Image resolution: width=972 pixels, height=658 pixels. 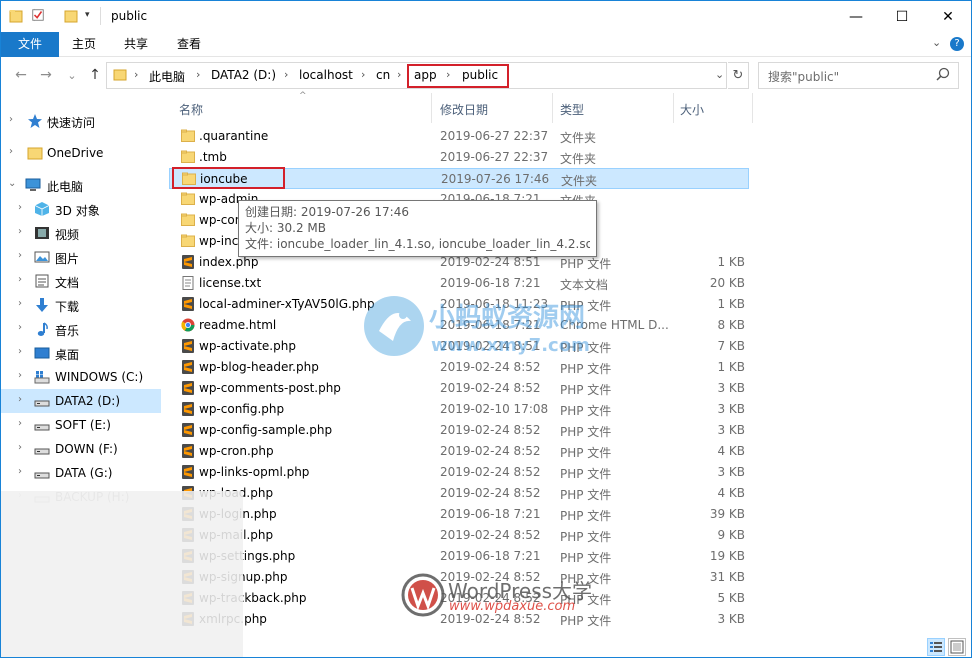 I want to click on chevron-down-icon: ⌄, so click(x=12, y=183).